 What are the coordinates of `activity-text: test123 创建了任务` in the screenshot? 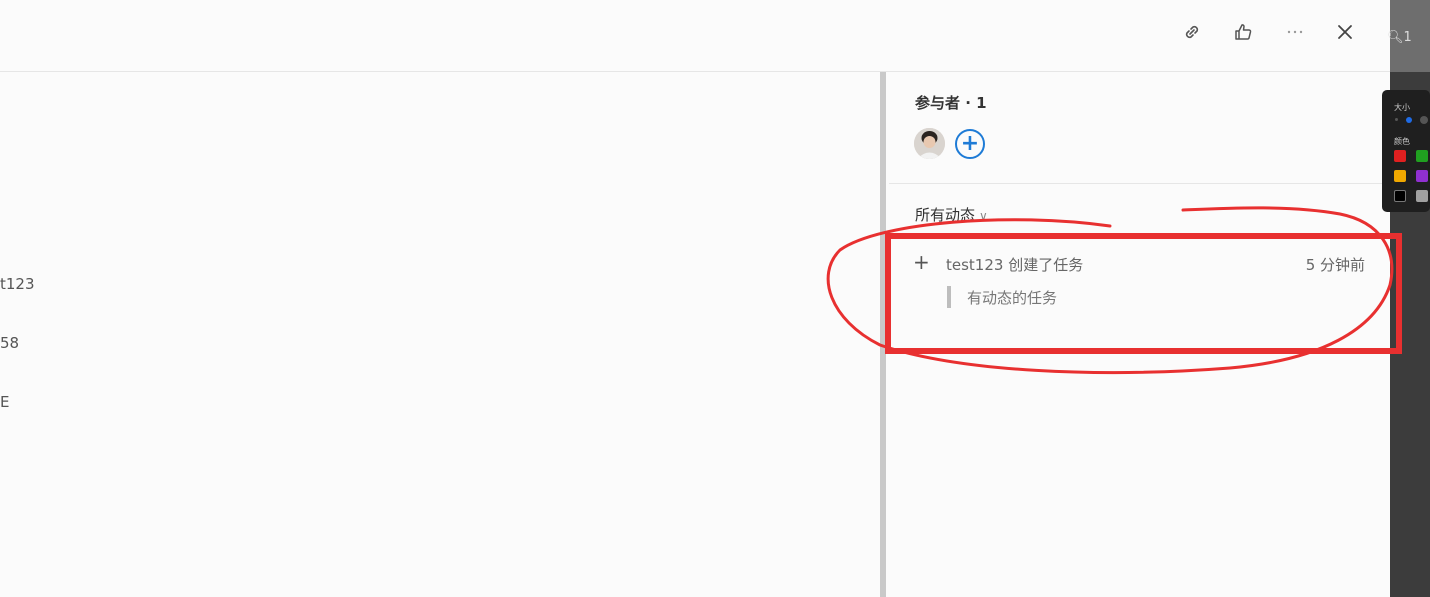 It's located at (1015, 265).